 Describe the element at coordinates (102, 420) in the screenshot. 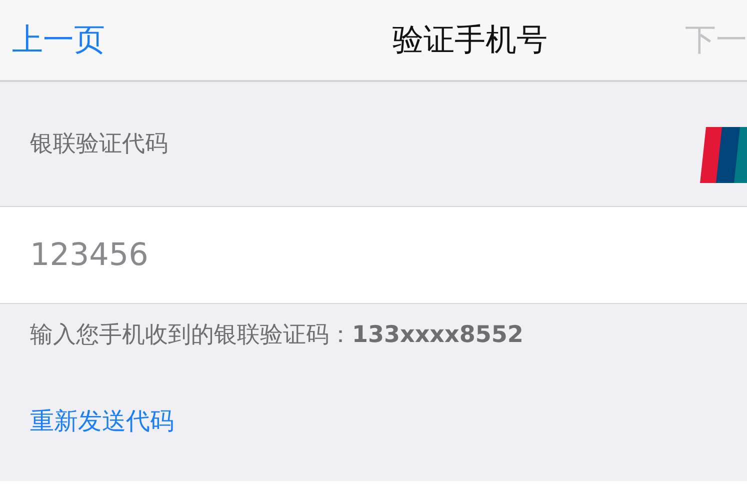

I see `resend-link: 重新发送代码` at that location.